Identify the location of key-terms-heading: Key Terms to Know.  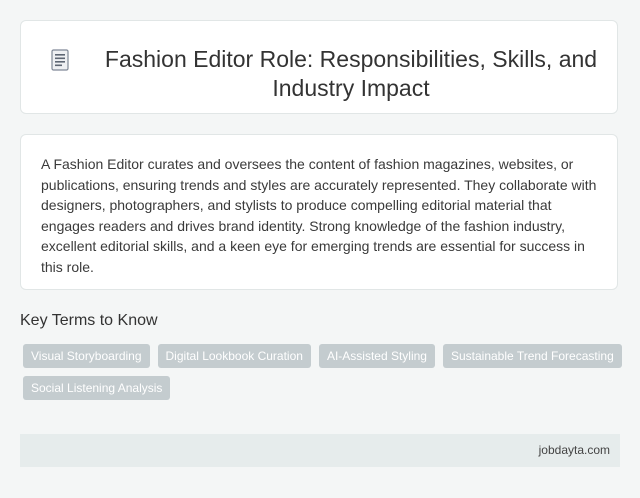
(89, 320).